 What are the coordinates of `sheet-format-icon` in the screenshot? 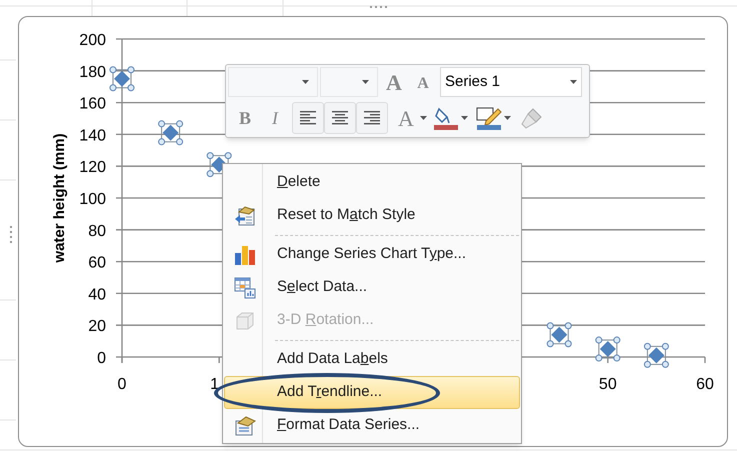 It's located at (245, 426).